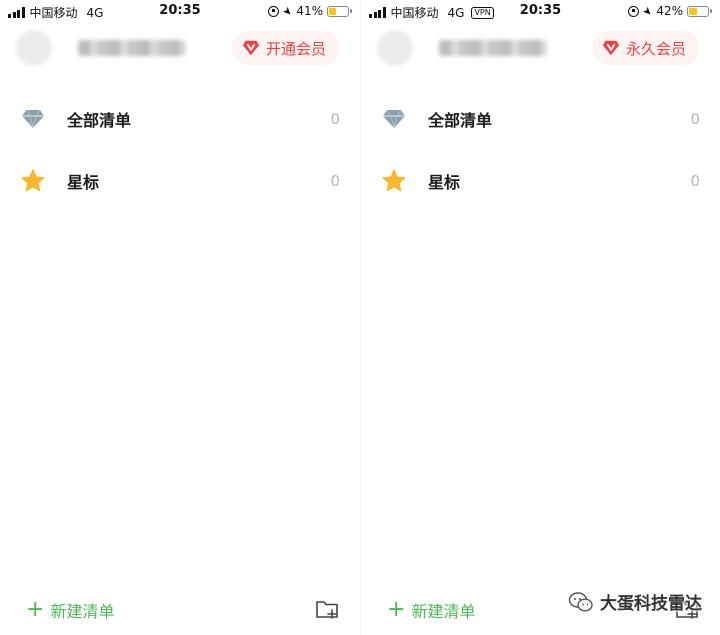 The width and height of the screenshot is (720, 635). What do you see at coordinates (540, 12) in the screenshot?
I see `status-bar: 中国移动 4G VPN 20:35 ➤ 42%` at bounding box center [540, 12].